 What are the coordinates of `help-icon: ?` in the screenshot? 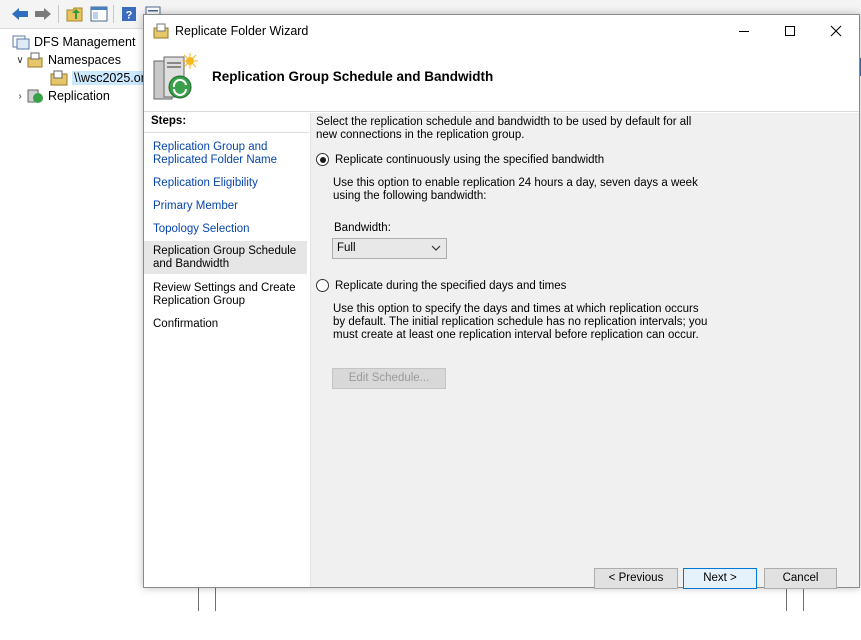 It's located at (129, 14).